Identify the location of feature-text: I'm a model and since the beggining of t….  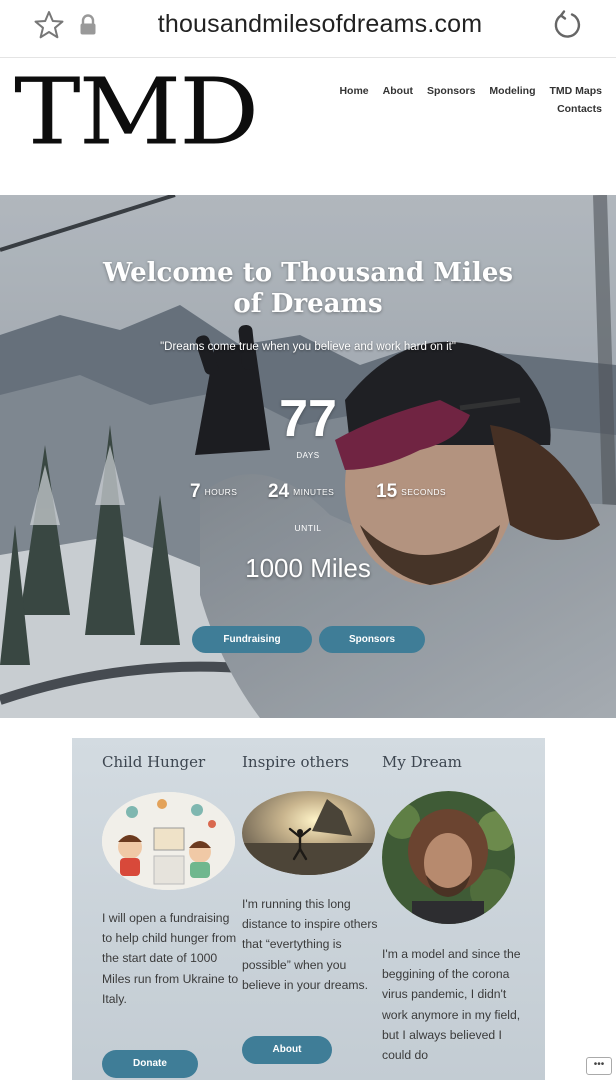
(451, 1005).